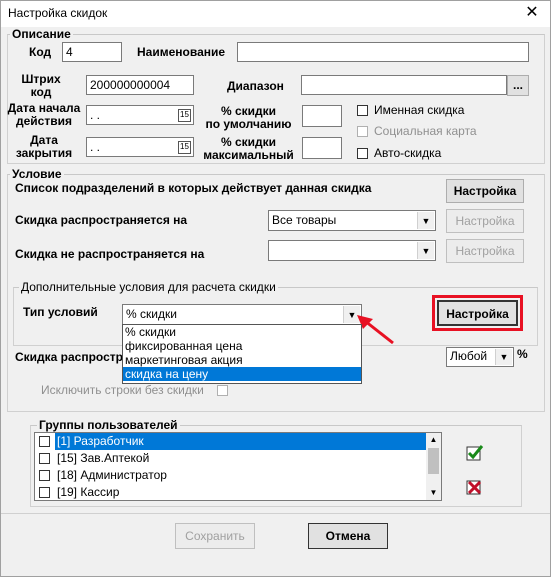  Describe the element at coordinates (110, 254) in the screenshot. I see `not-applies-label: Скидка не распространяется на` at that location.